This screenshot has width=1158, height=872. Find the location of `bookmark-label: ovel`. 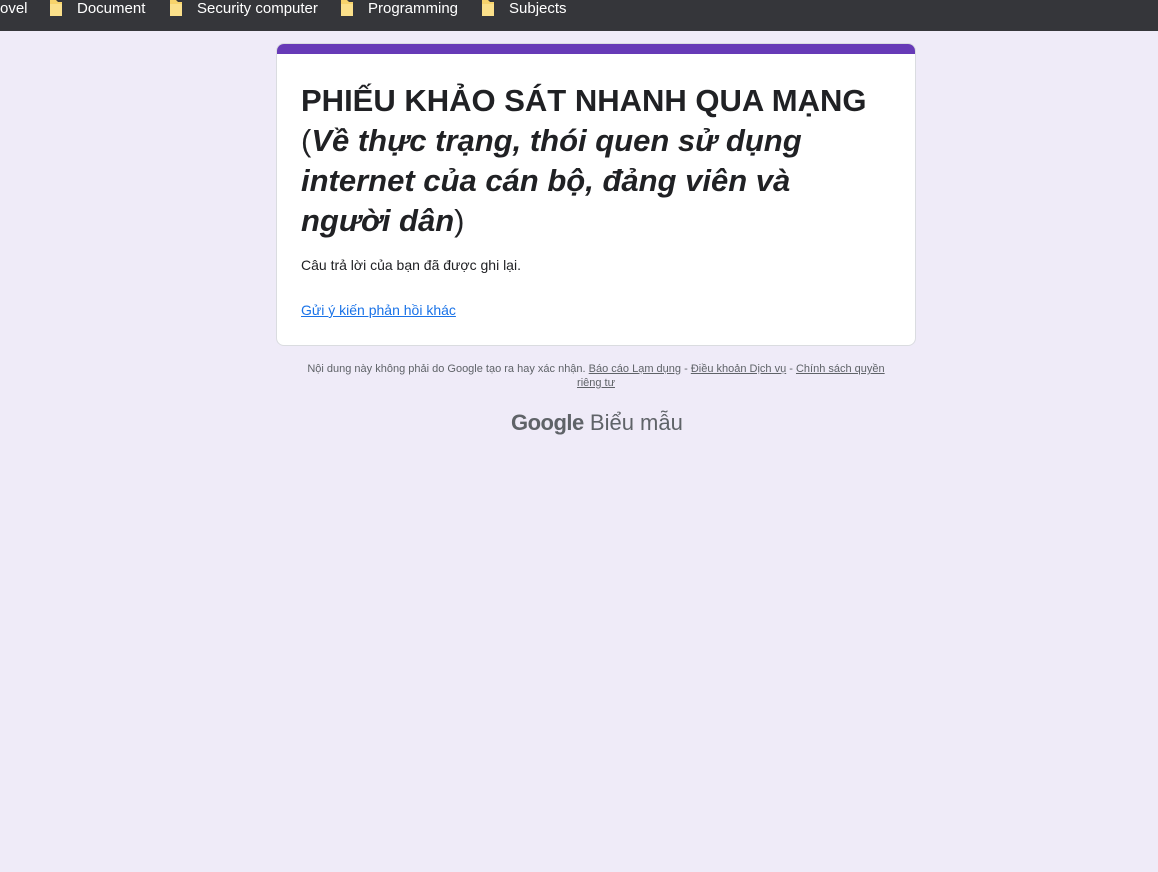

bookmark-label: ovel is located at coordinates (14, 8).